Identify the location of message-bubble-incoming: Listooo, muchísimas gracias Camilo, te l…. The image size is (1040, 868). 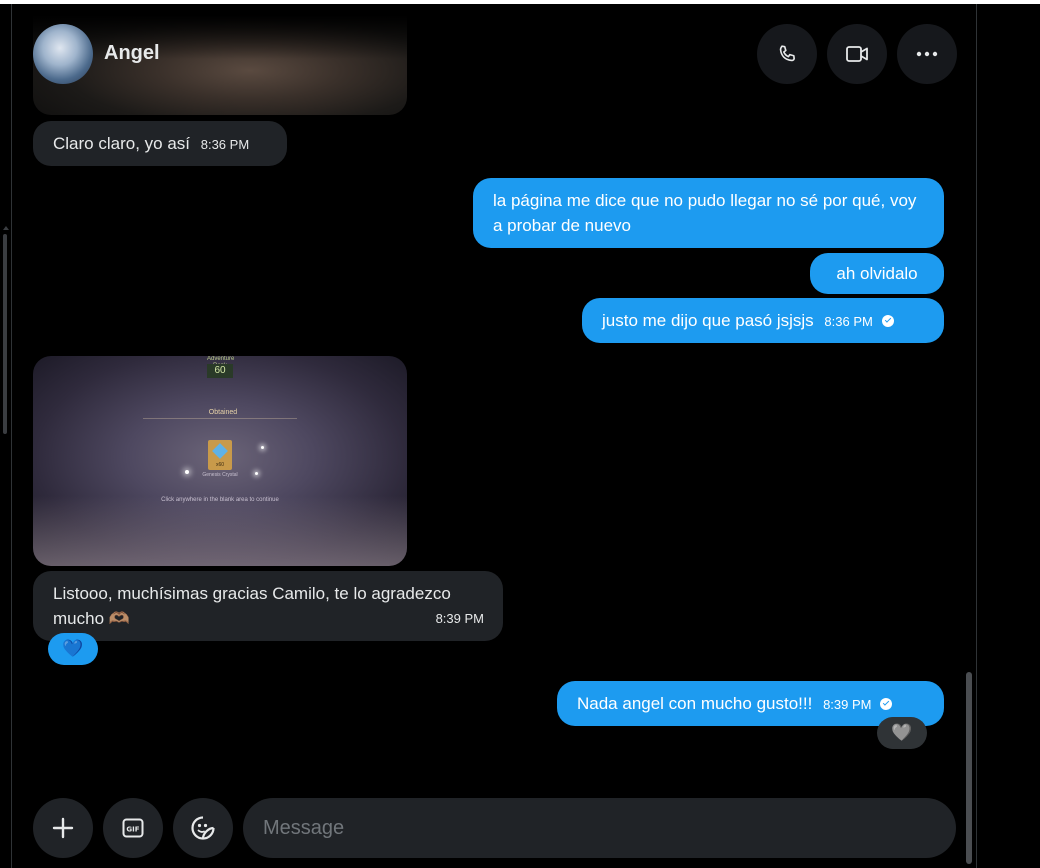
(268, 606).